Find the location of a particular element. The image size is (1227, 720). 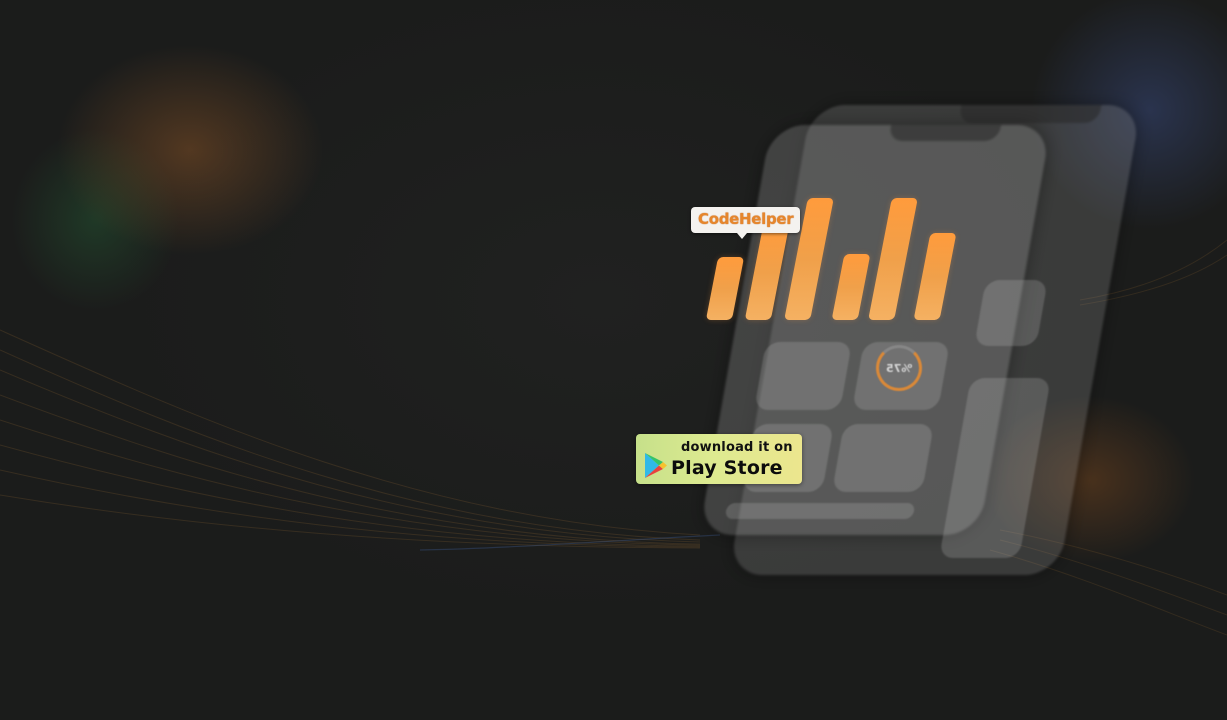

brand-label: CodeHelper is located at coordinates (746, 223).